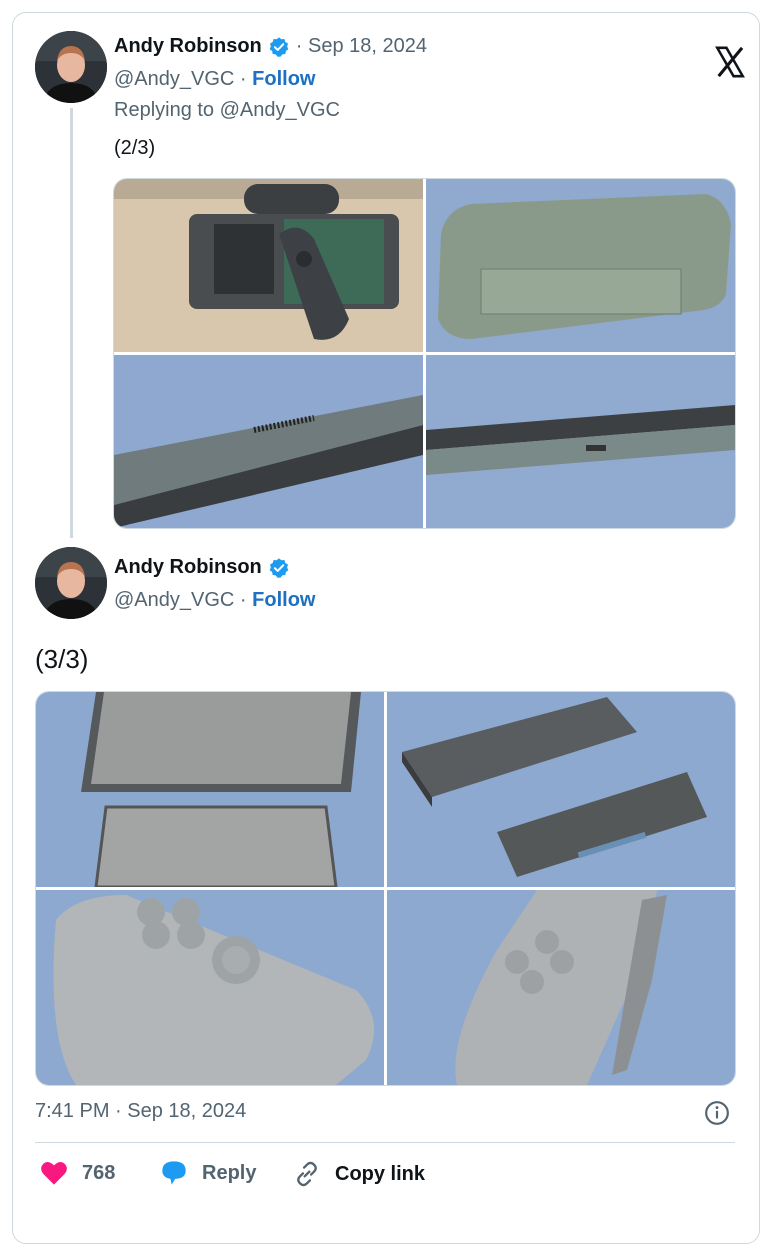 This screenshot has width=771, height=1244. I want to click on replying-to: Replying to @Andy_VGC, so click(227, 110).